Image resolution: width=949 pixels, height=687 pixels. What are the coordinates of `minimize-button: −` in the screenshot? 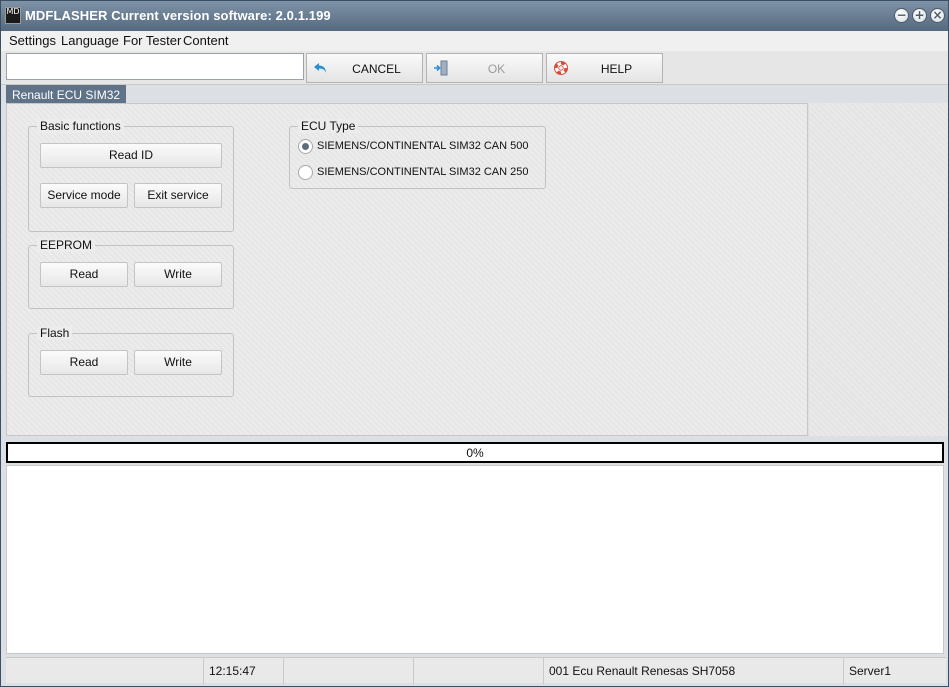 It's located at (901, 15).